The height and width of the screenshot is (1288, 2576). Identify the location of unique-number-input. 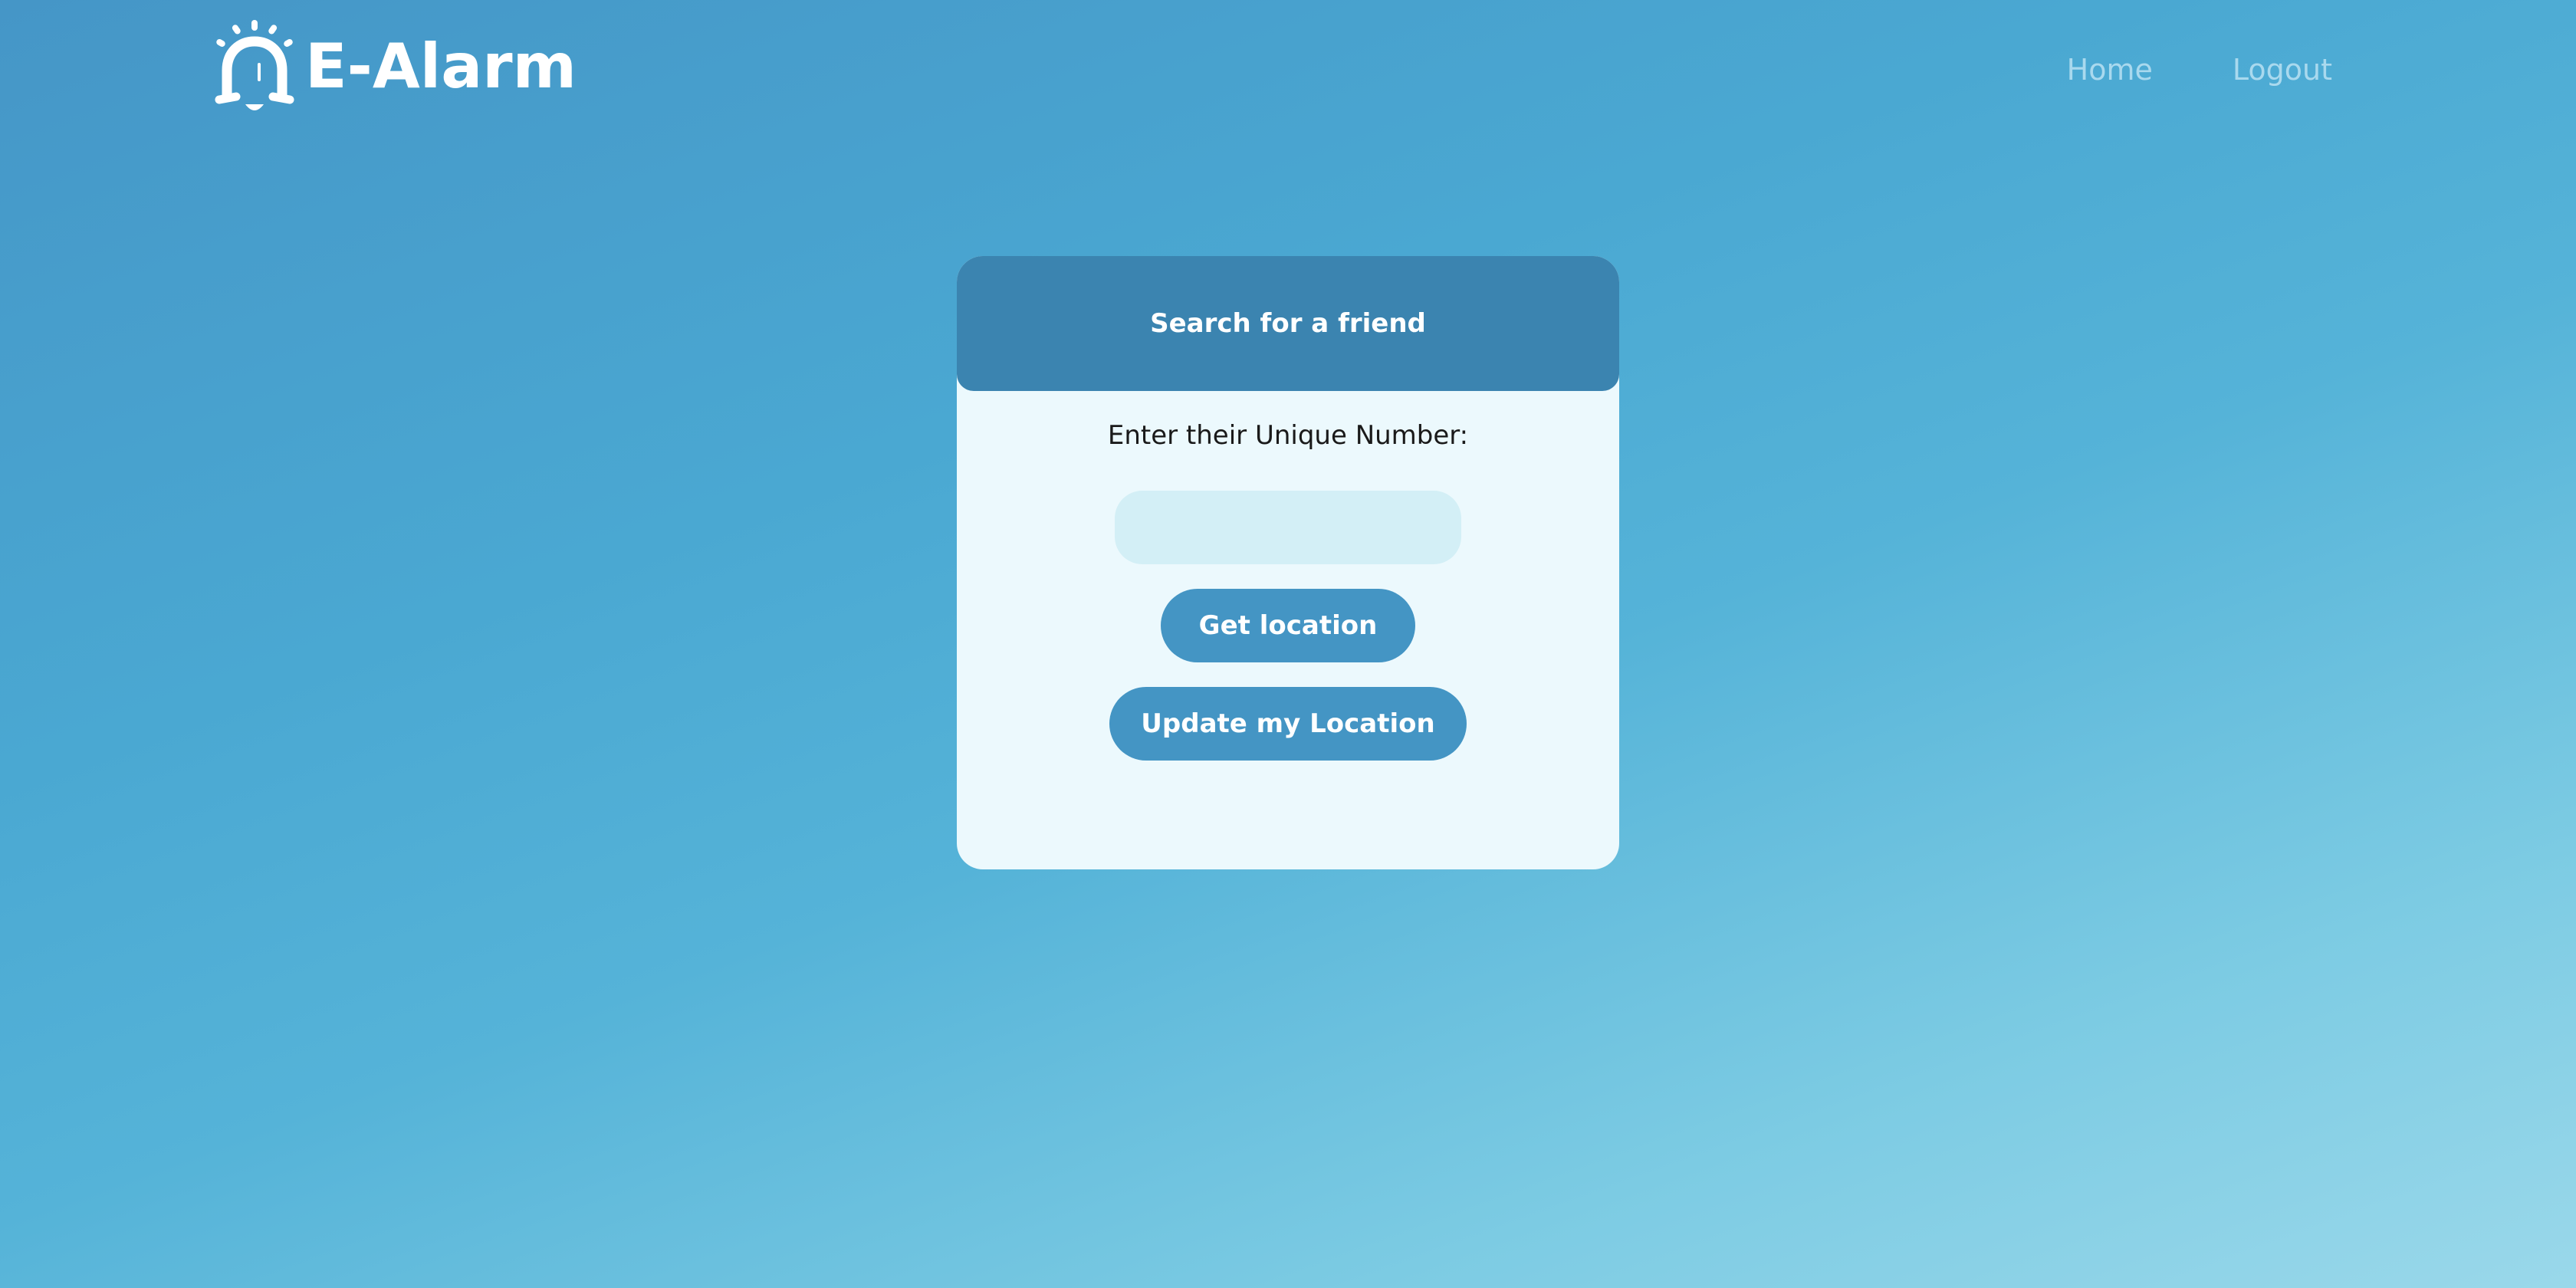
(1288, 528).